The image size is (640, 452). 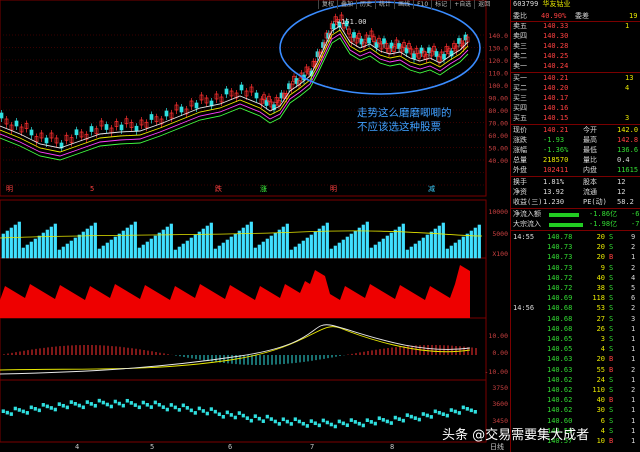 What do you see at coordinates (600, 328) in the screenshot?
I see `tick-vol: 26` at bounding box center [600, 328].